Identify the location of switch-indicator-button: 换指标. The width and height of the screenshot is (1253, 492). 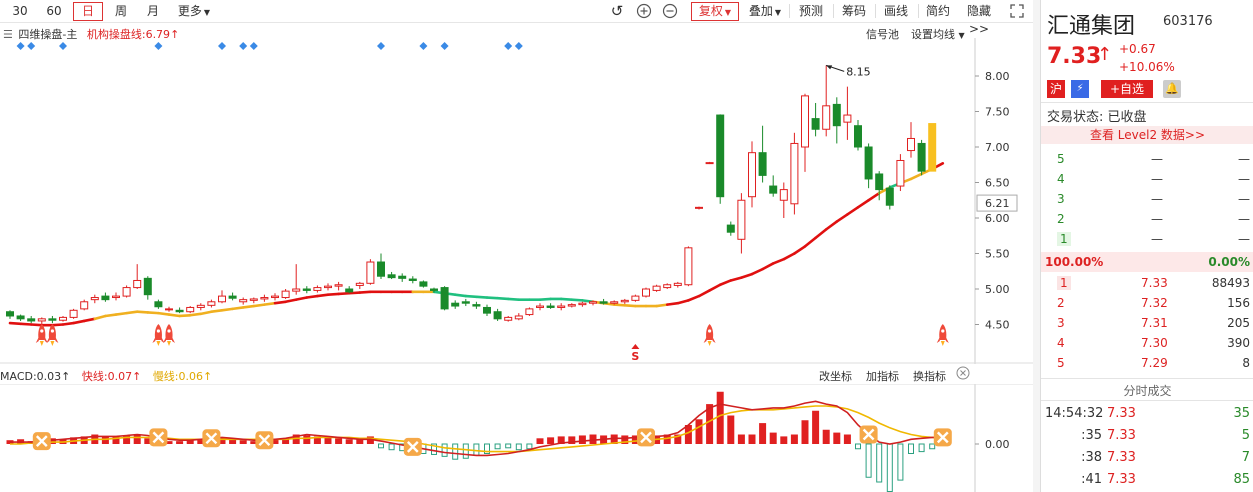
(929, 376).